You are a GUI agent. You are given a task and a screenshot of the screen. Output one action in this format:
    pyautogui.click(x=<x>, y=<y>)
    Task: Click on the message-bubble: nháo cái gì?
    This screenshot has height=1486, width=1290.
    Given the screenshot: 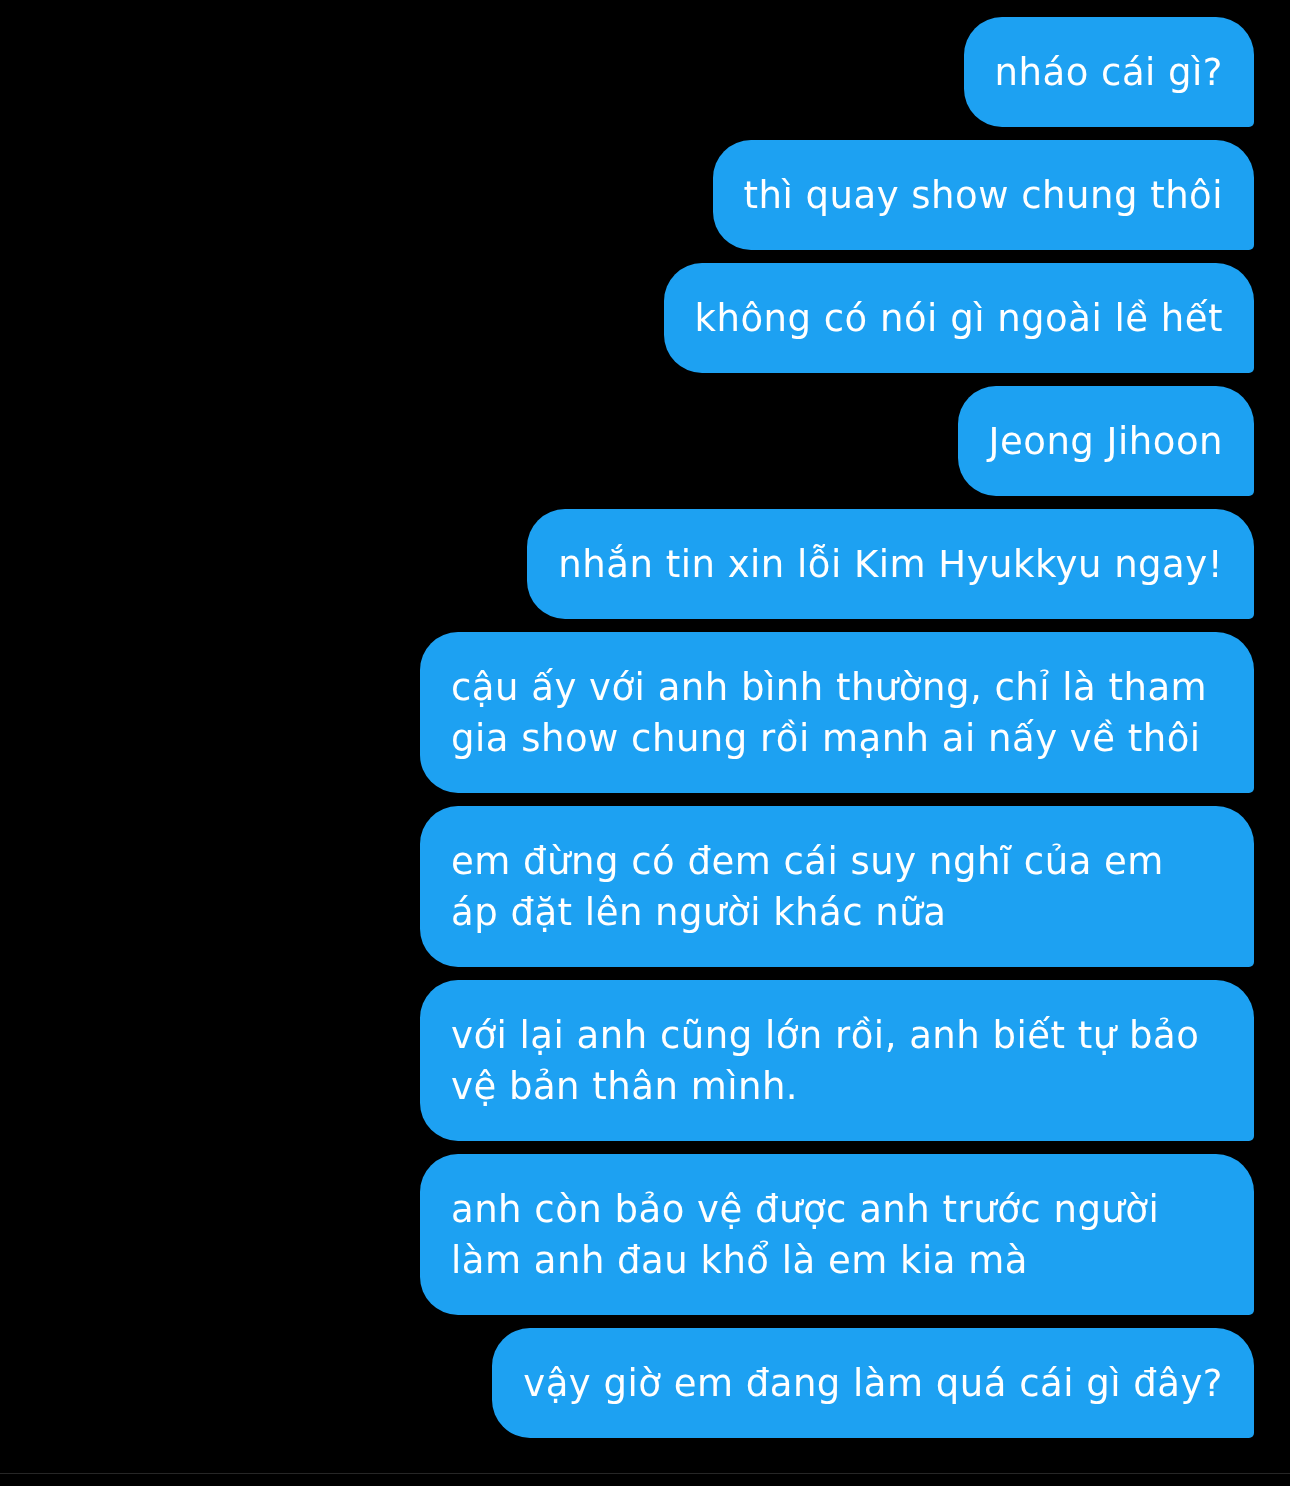 What is the action you would take?
    pyautogui.click(x=1108, y=72)
    